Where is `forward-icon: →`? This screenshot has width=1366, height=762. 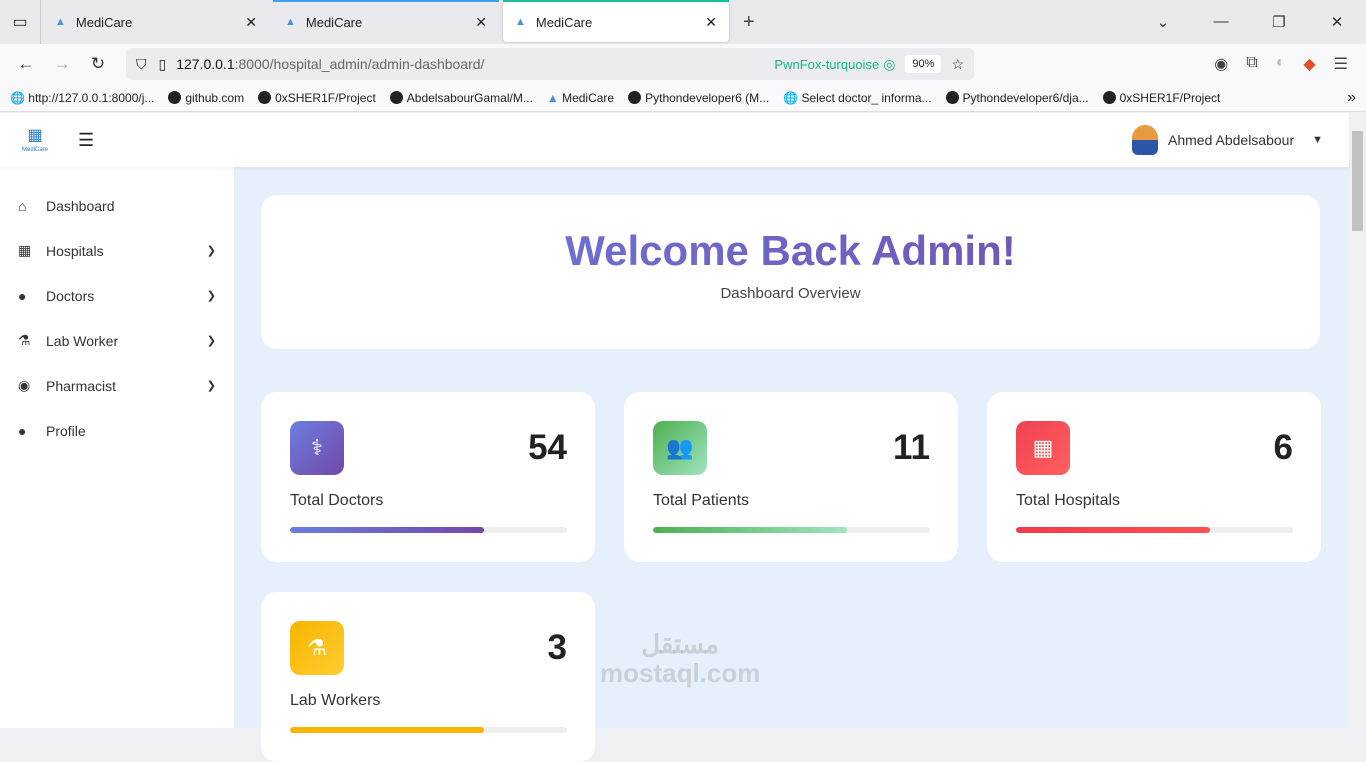
forward-icon: → is located at coordinates (62, 64).